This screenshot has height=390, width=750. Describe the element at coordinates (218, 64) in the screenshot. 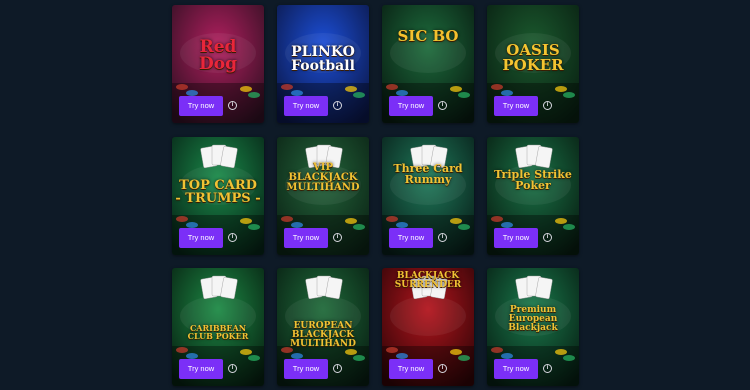

I see `game-card: Red Dog Try now i` at that location.